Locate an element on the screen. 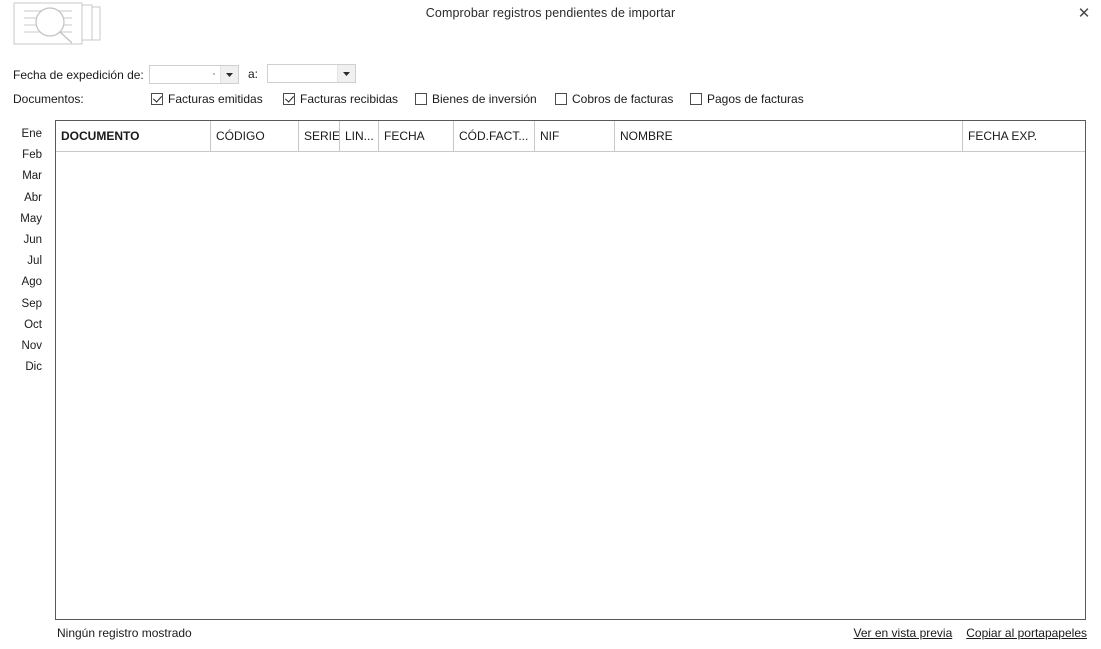  month-item-mar: Mar is located at coordinates (22, 176).